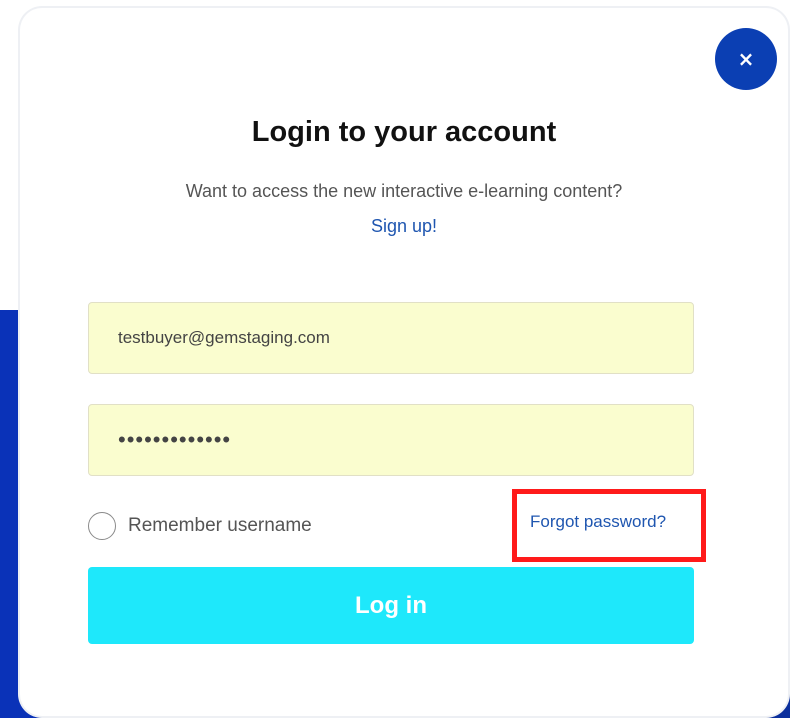  What do you see at coordinates (746, 59) in the screenshot?
I see `close-icon: ×` at bounding box center [746, 59].